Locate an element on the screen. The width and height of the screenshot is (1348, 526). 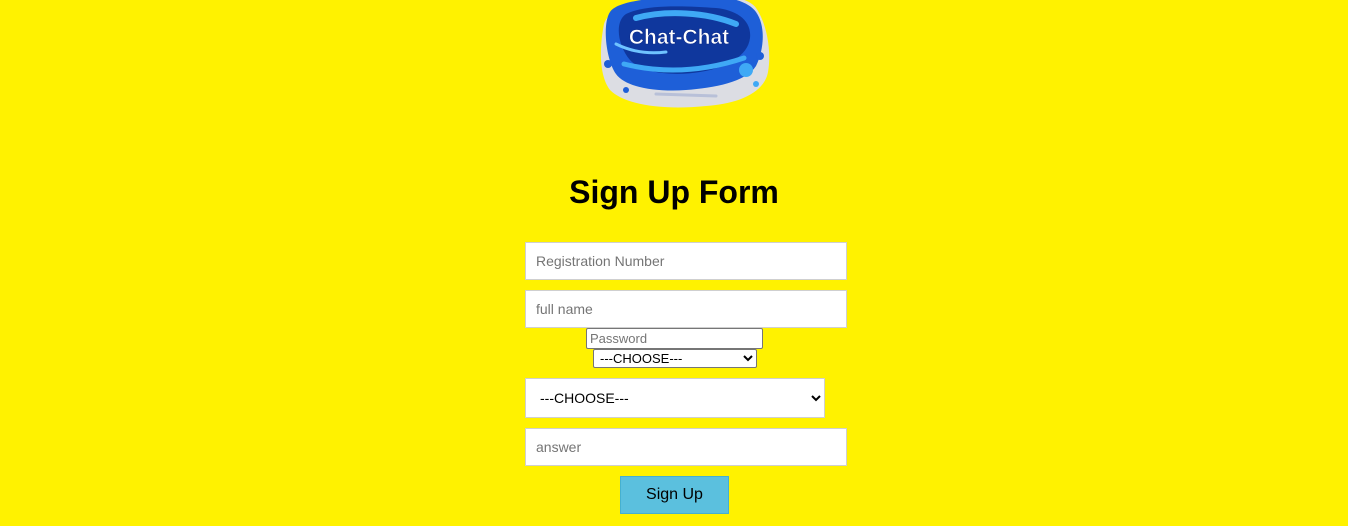
chat-chat-logo: Chat-Chat is located at coordinates (684, 56).